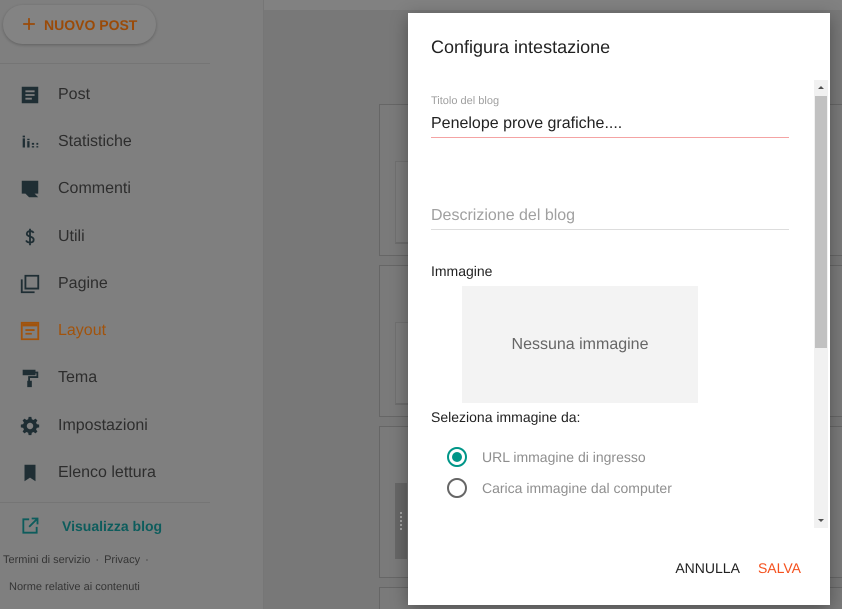 The image size is (842, 609). What do you see at coordinates (122, 560) in the screenshot?
I see `footer-link: Privacy` at bounding box center [122, 560].